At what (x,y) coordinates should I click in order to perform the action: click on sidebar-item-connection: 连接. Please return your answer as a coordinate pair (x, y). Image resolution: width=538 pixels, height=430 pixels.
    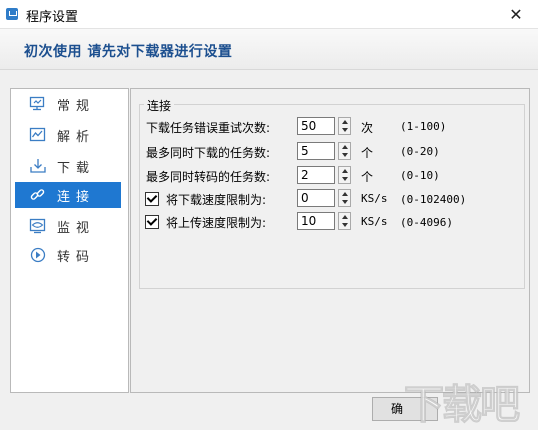
    Looking at the image, I should click on (68, 195).